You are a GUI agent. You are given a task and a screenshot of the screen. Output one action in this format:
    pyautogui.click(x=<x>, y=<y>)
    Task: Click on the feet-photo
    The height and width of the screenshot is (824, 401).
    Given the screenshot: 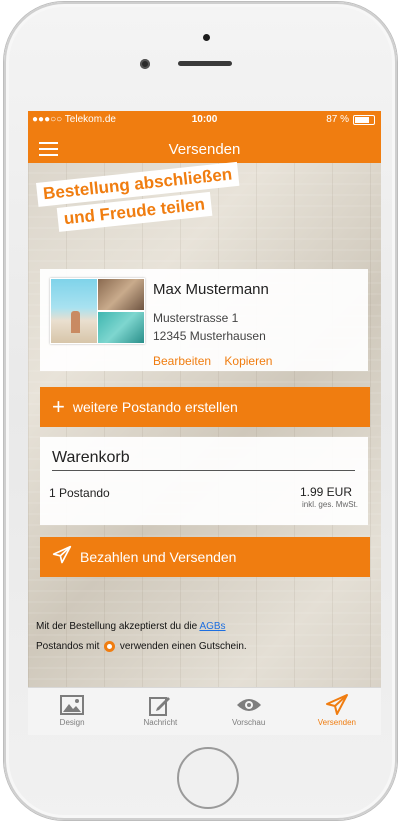 What is the action you would take?
    pyautogui.click(x=121, y=294)
    